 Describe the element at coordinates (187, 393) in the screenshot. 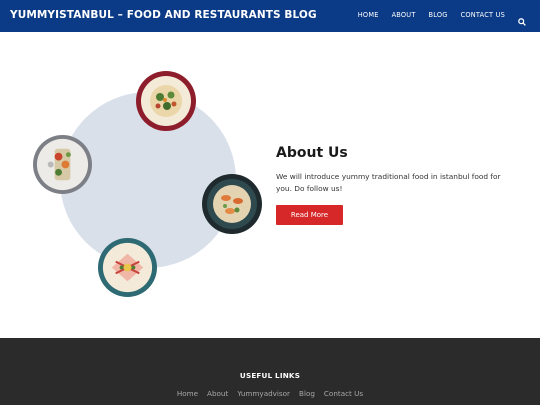

I see `footer-link-home: Home` at that location.